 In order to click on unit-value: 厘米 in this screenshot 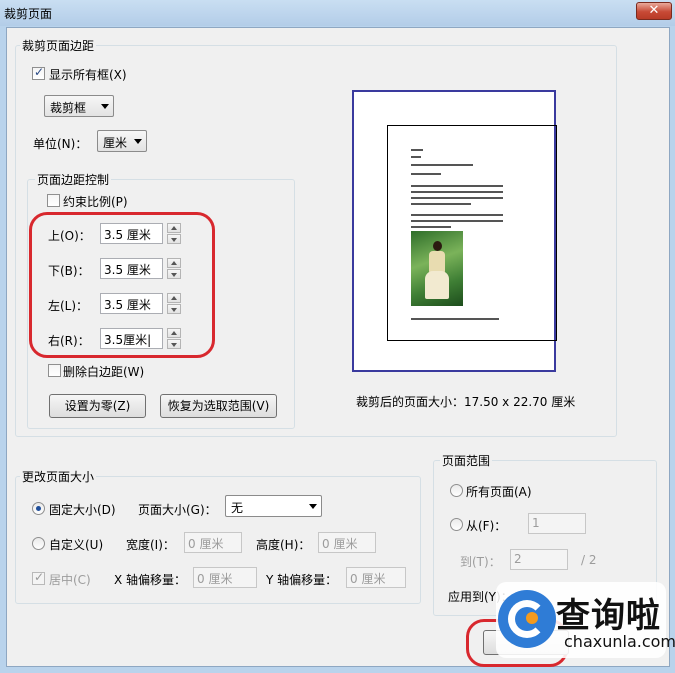, I will do `click(115, 143)`.